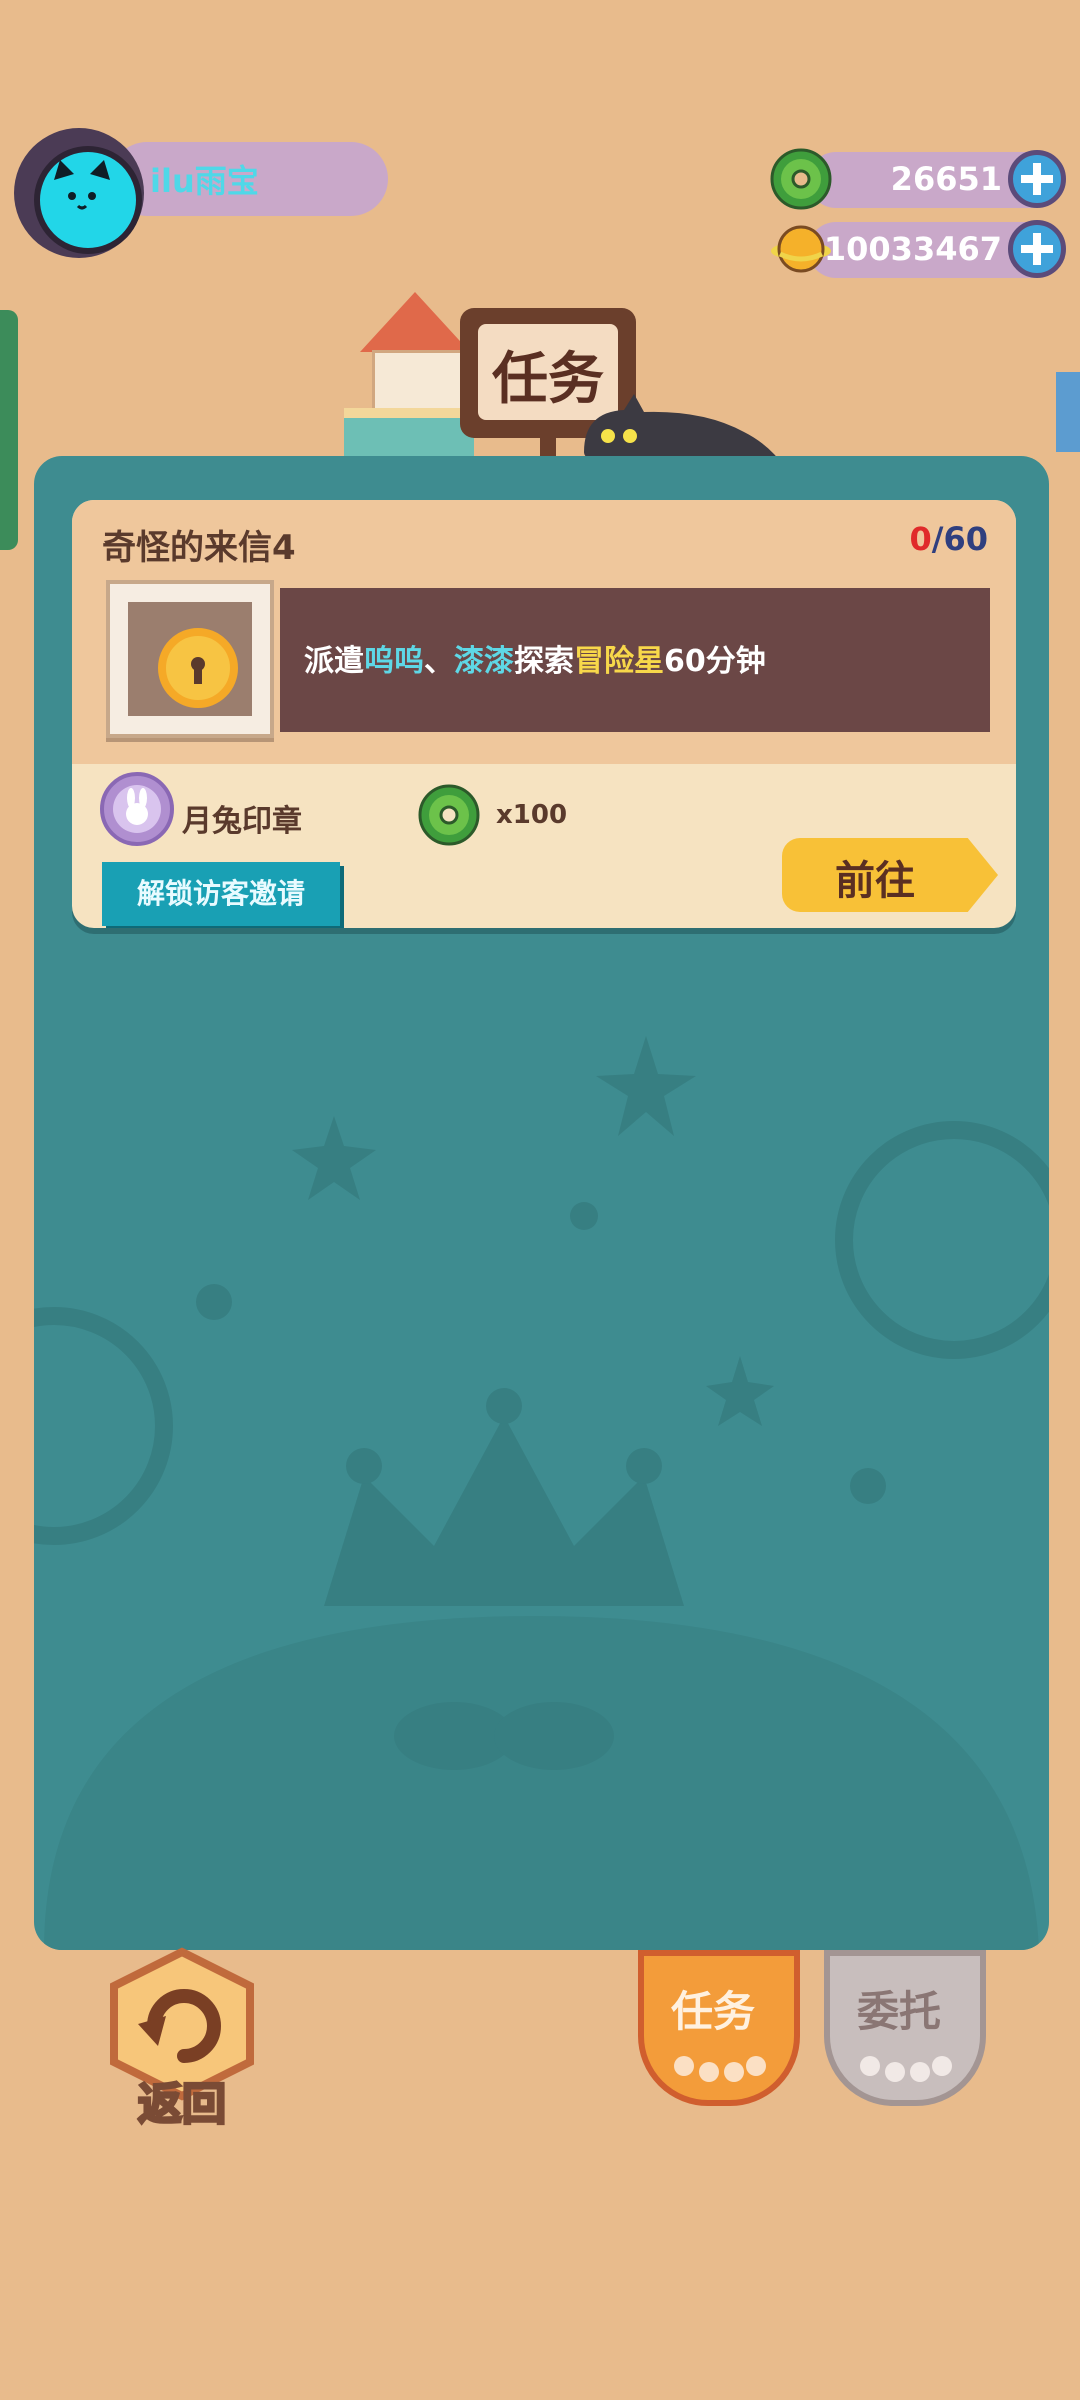 The height and width of the screenshot is (2400, 1080). Describe the element at coordinates (9, 430) in the screenshot. I see `left-edge-tab` at that location.